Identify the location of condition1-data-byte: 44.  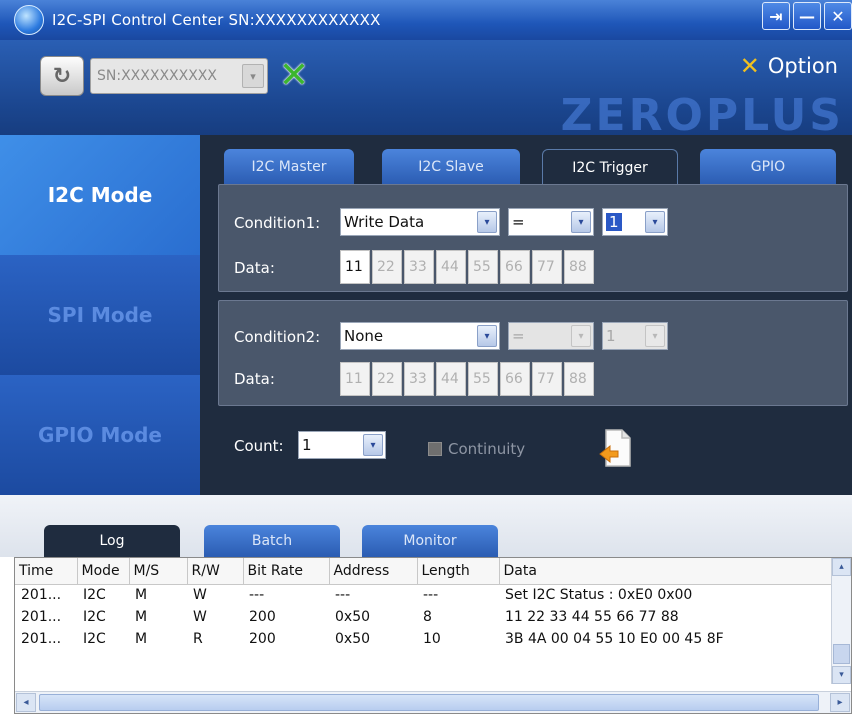
(451, 267).